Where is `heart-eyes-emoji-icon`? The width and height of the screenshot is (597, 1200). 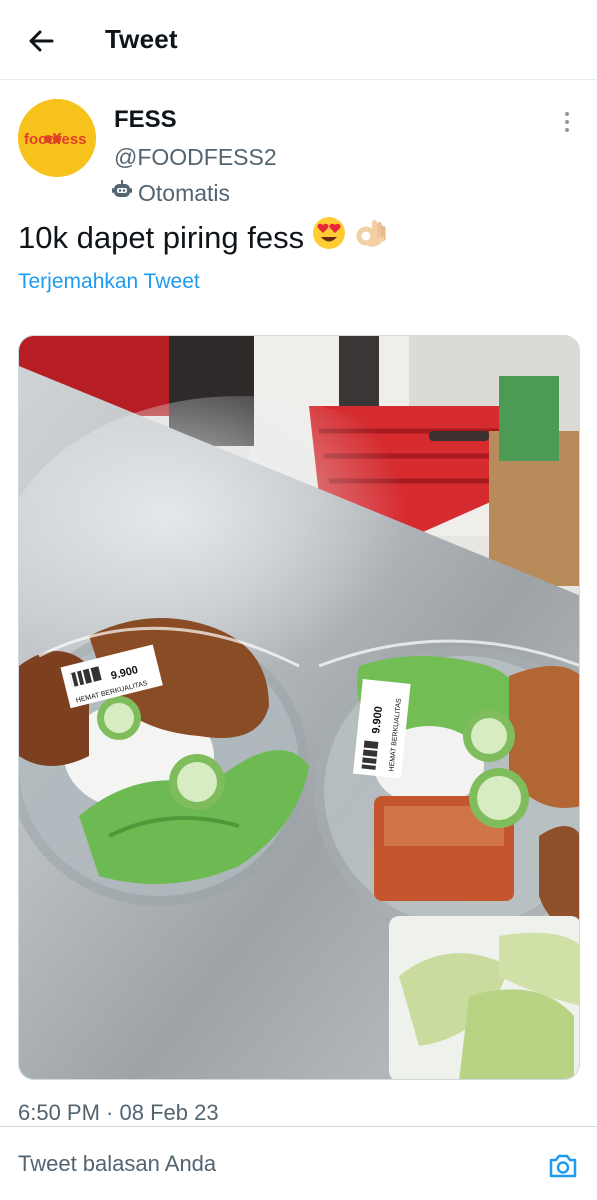 heart-eyes-emoji-icon is located at coordinates (329, 238).